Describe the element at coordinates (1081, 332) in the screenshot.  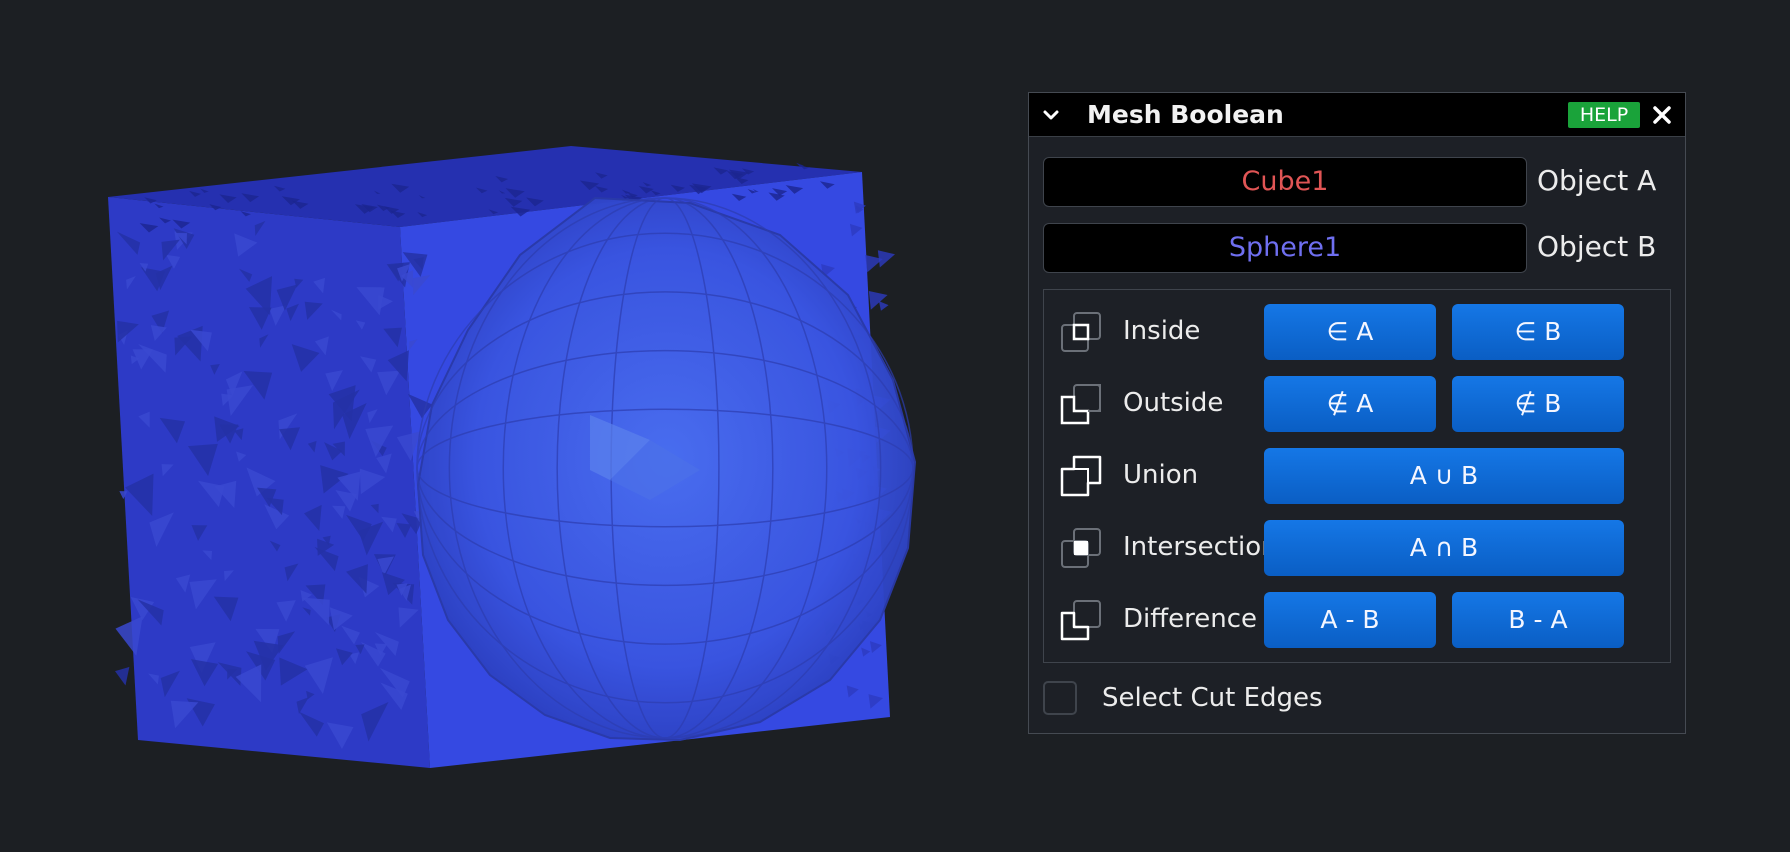
I see `inside-icon` at that location.